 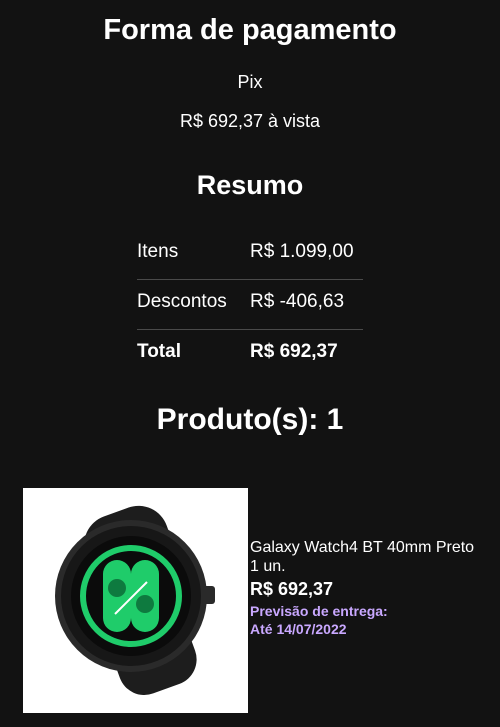 What do you see at coordinates (159, 351) in the screenshot?
I see `summary-row-label: Total` at bounding box center [159, 351].